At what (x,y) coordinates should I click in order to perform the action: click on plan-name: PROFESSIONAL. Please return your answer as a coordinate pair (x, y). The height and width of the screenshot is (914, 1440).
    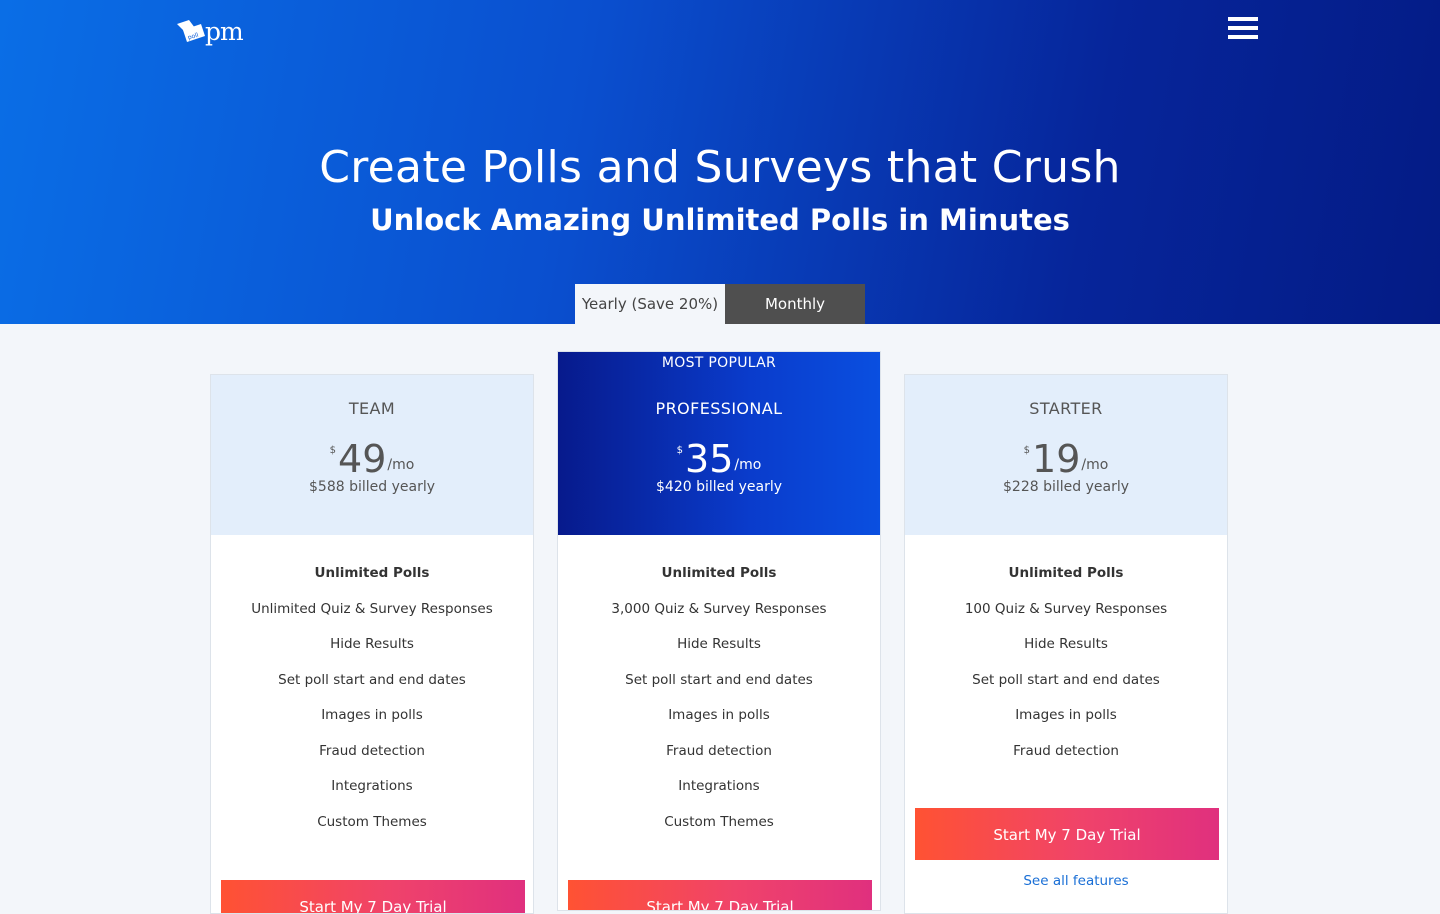
    Looking at the image, I should click on (719, 408).